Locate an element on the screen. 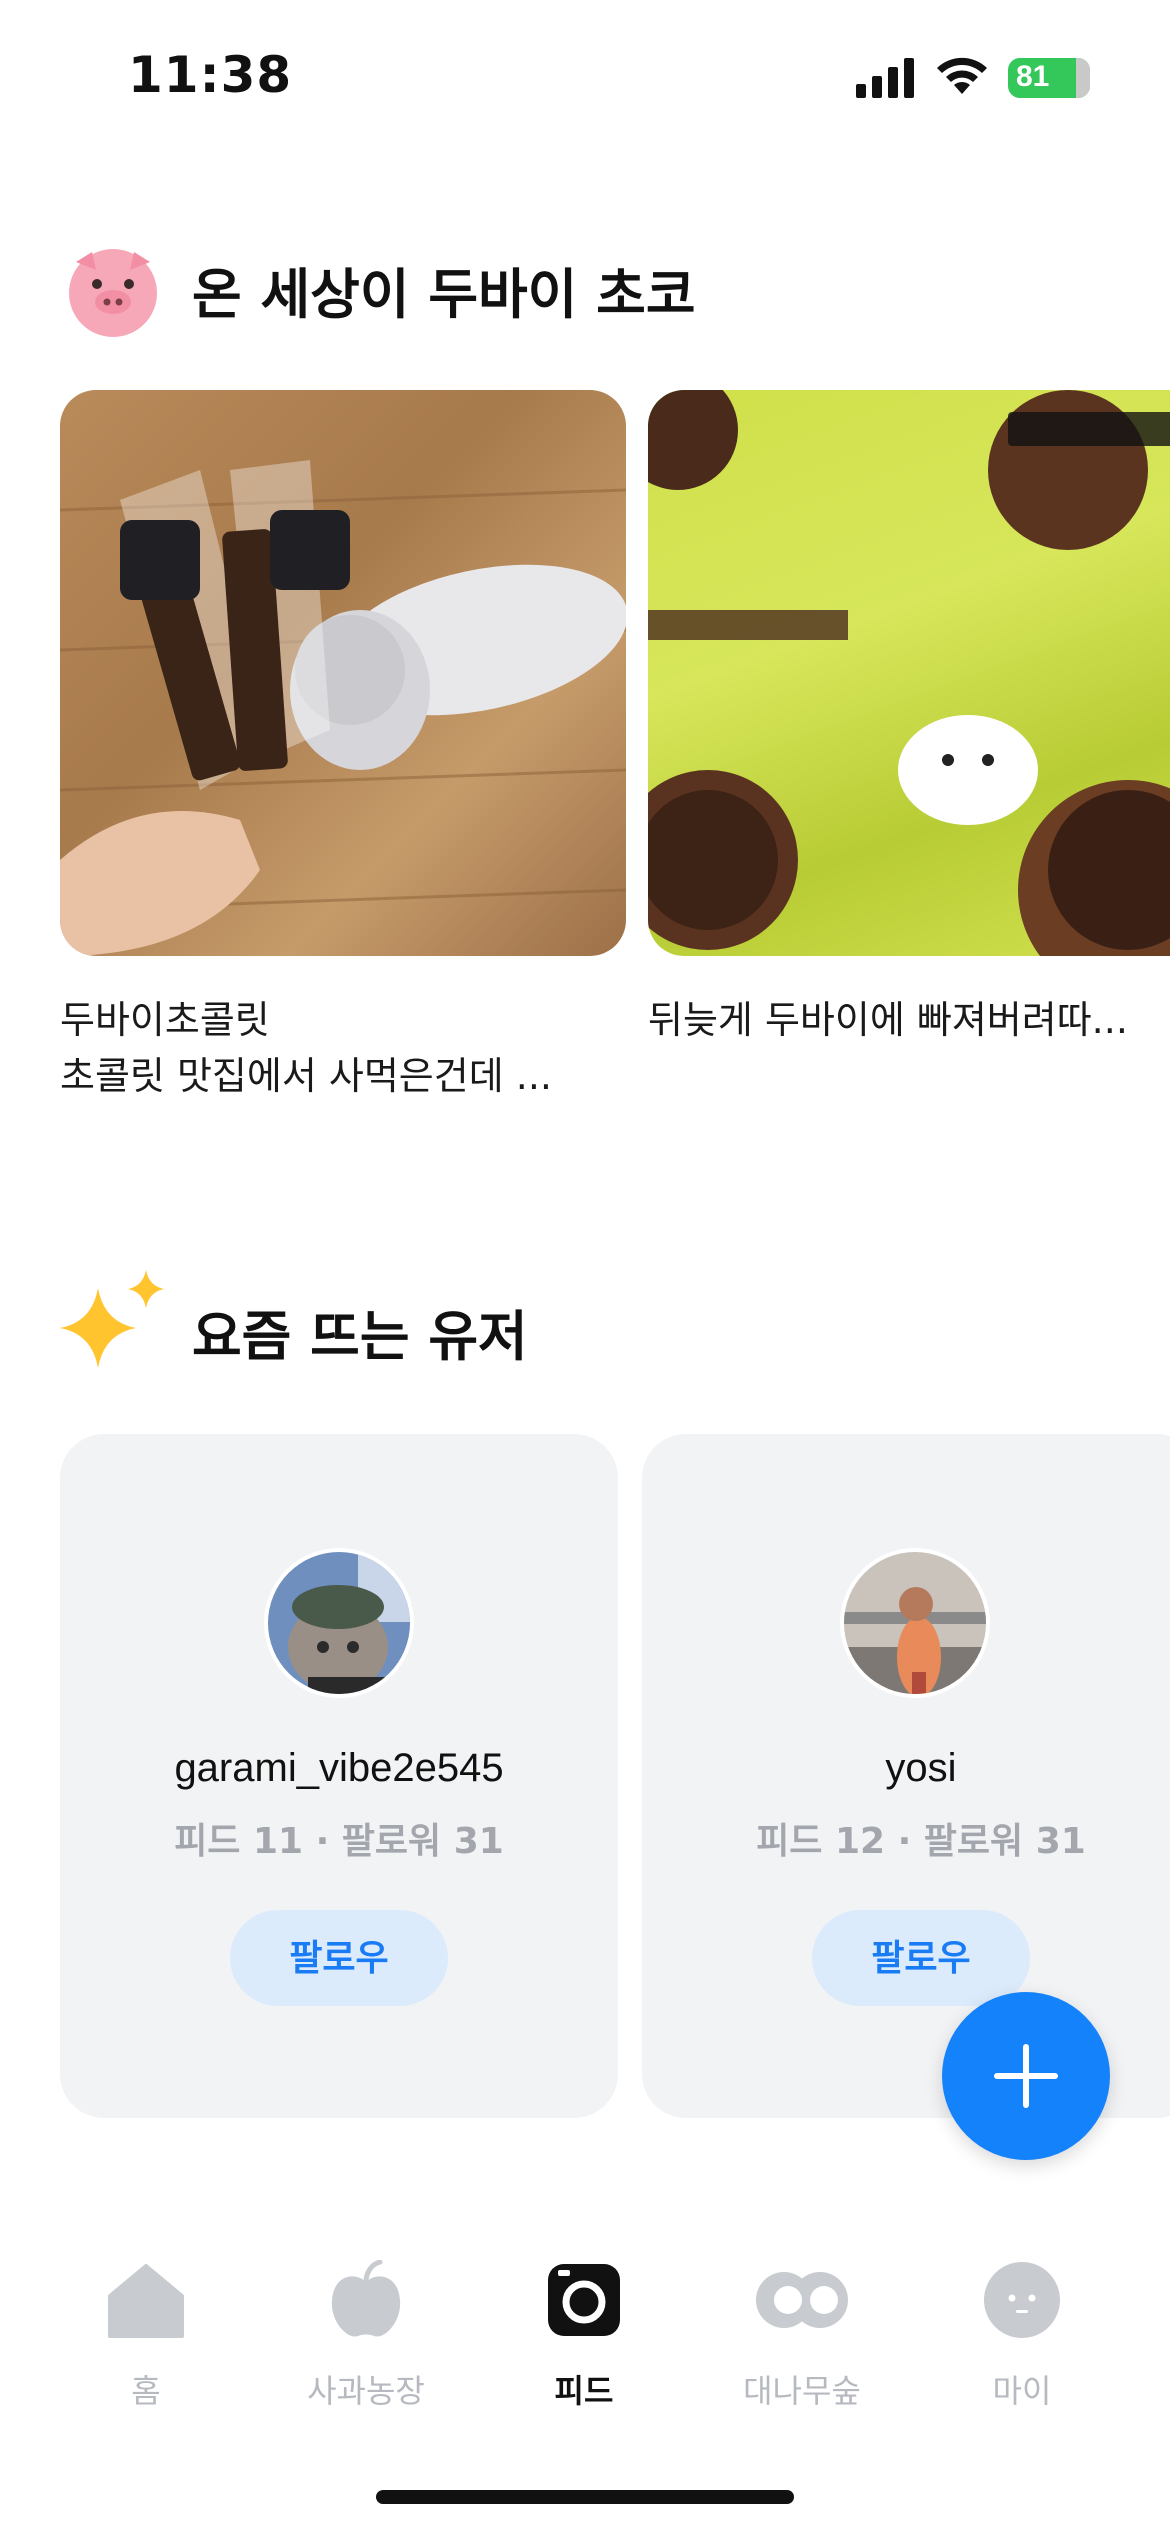 This screenshot has height=2532, width=1170. home-icon is located at coordinates (146, 2301).